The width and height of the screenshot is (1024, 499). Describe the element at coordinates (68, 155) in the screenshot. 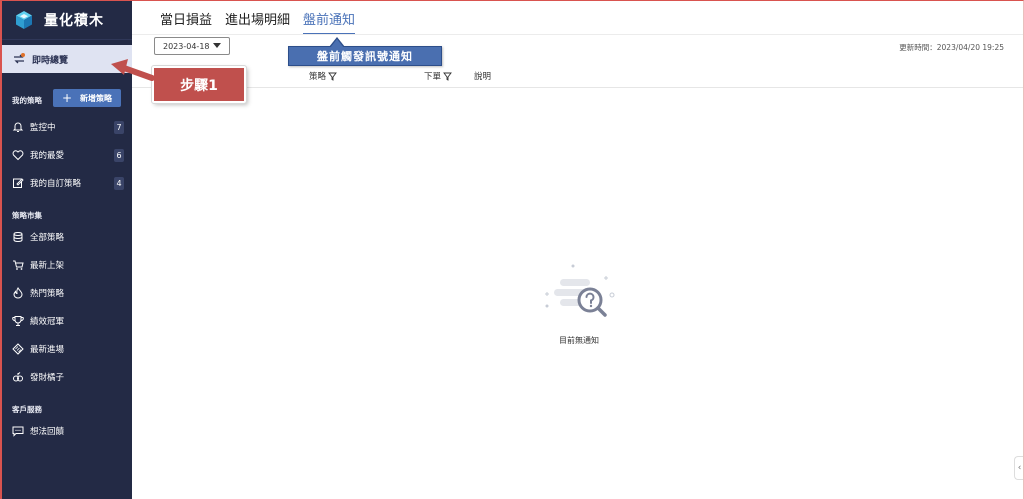

I see `sidebar-item-favorites: 我的最愛 6` at that location.